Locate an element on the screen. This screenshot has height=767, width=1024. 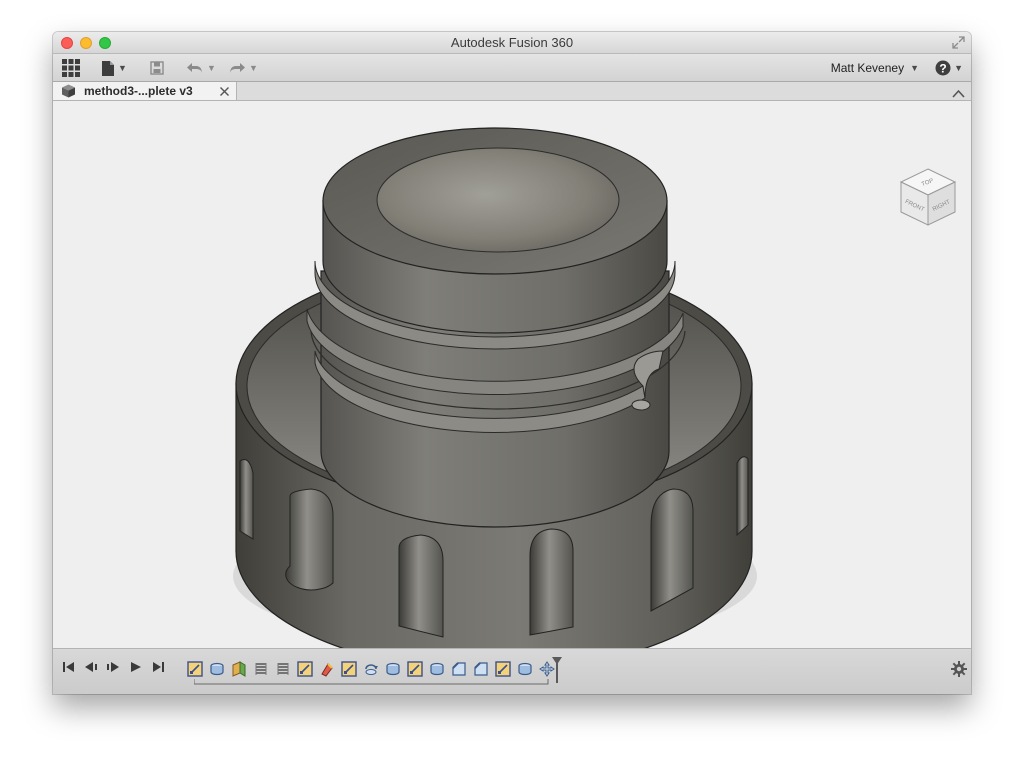
user-account-menu: Matt Keveney ▼ is located at coordinates (875, 68).